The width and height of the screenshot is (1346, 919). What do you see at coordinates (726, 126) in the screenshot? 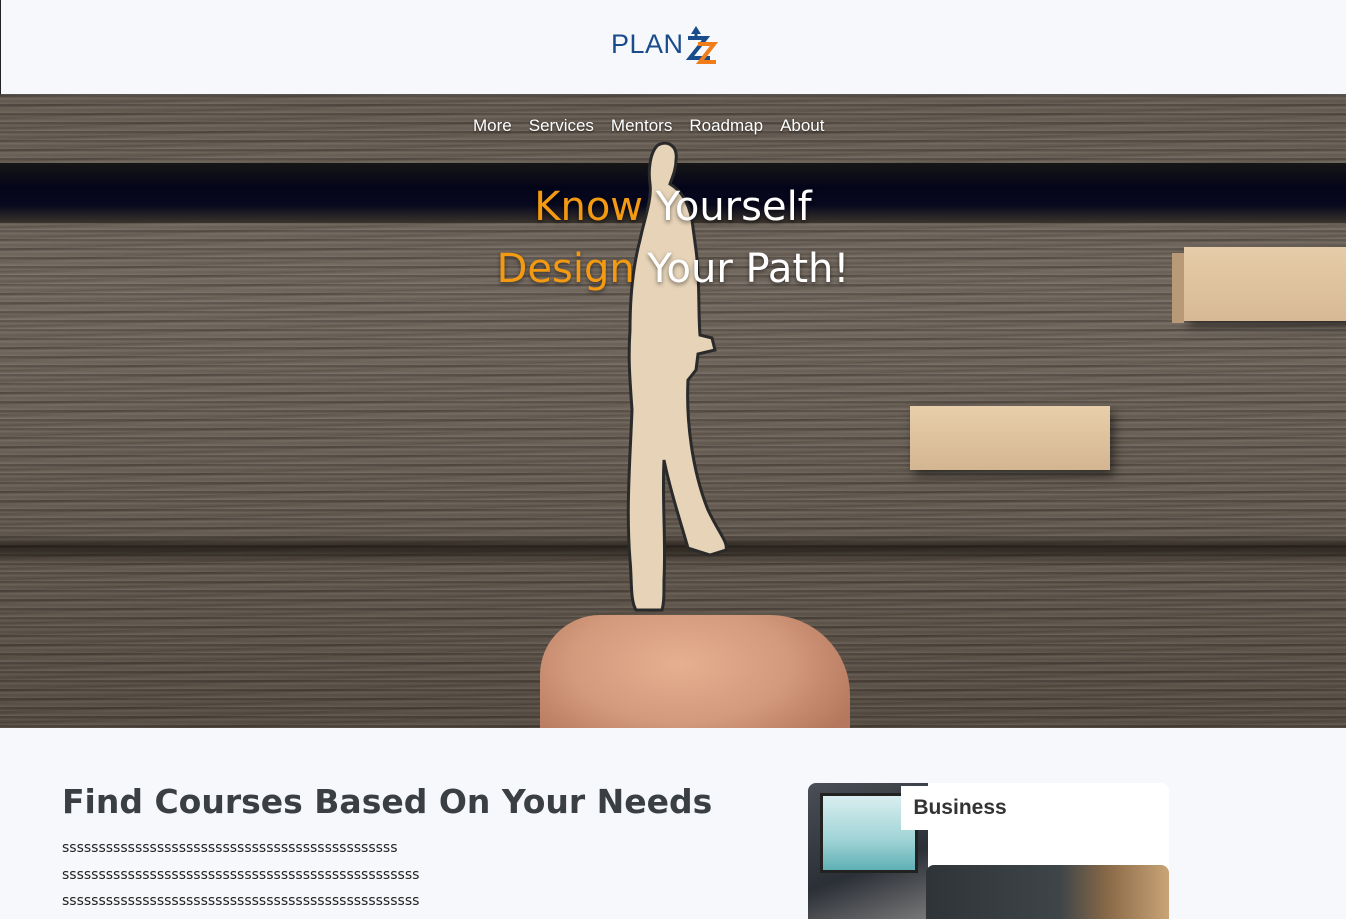
I see `nav-item-roadmap: Roadmap` at bounding box center [726, 126].